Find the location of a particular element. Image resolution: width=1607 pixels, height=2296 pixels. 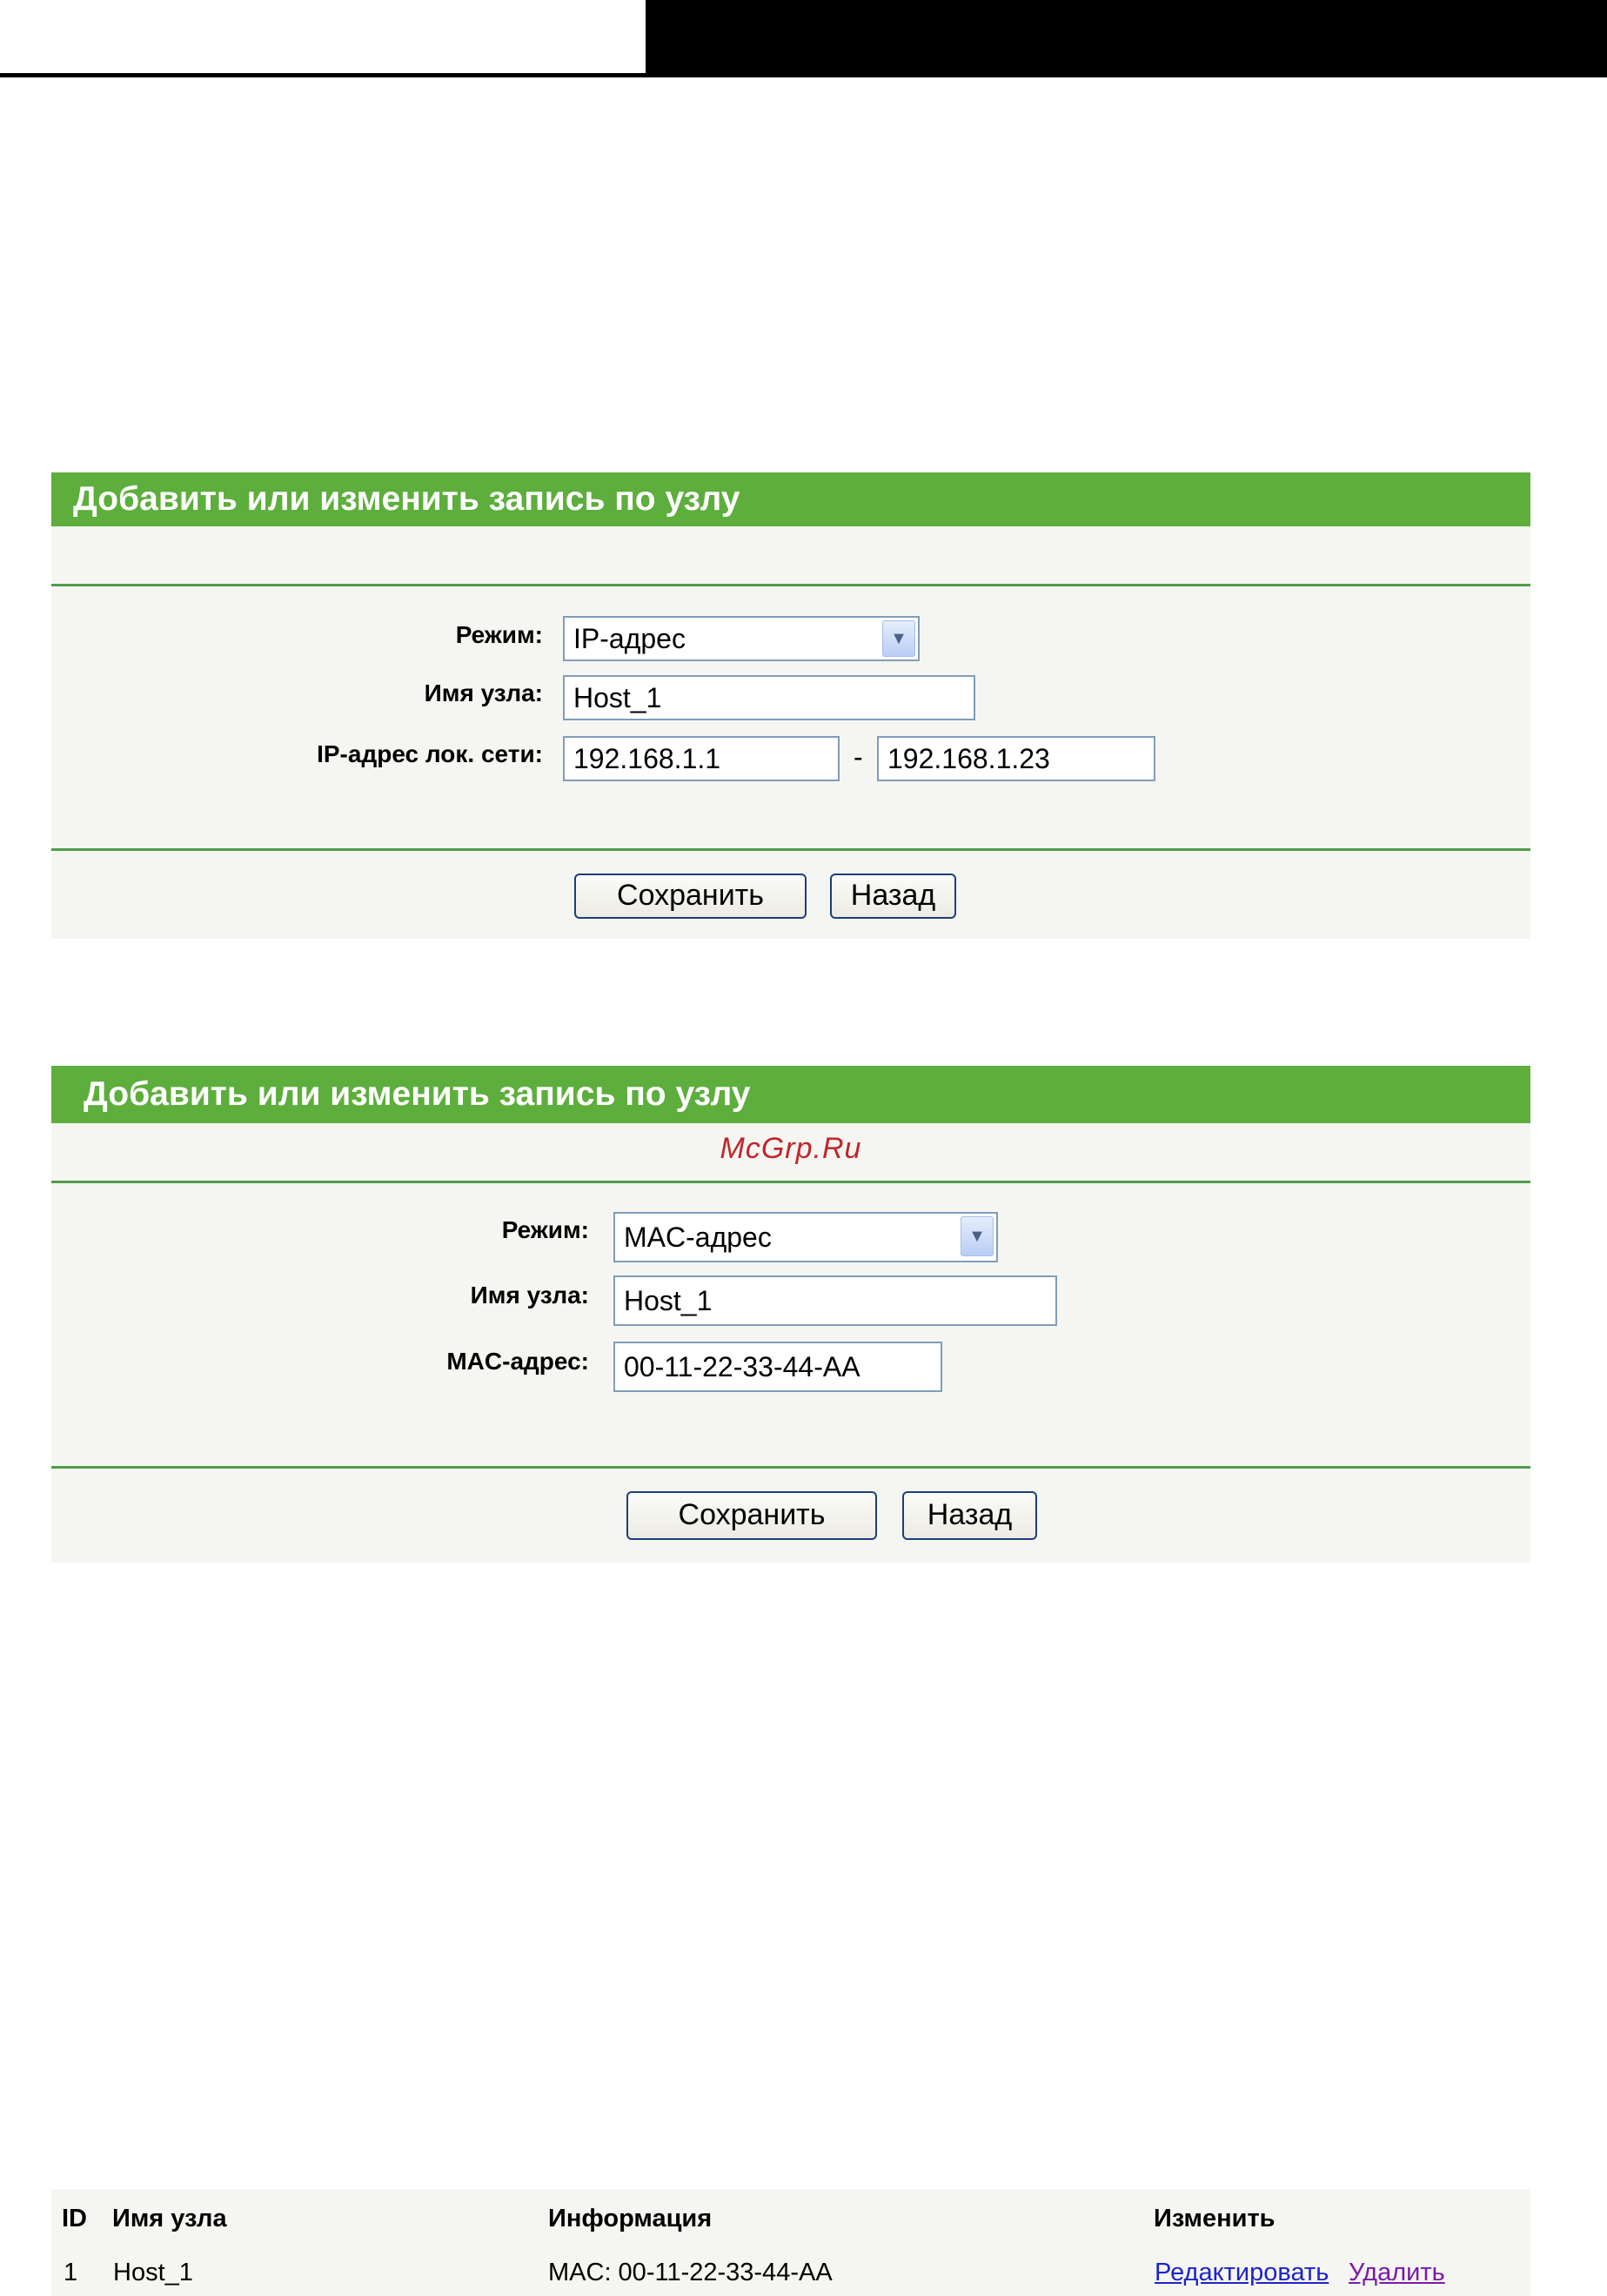

ip-end-input: 192.168.1.23 is located at coordinates (1016, 758).